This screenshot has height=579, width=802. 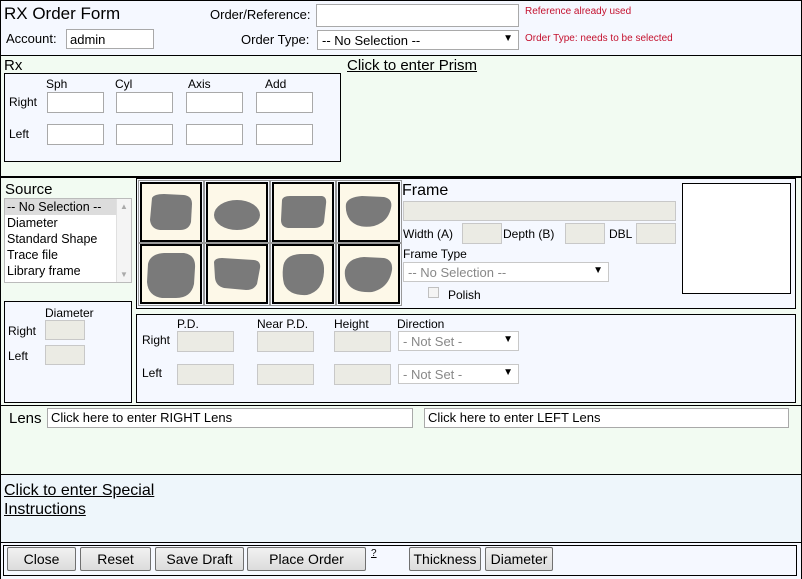 I want to click on rx-left-axis, so click(x=214, y=134).